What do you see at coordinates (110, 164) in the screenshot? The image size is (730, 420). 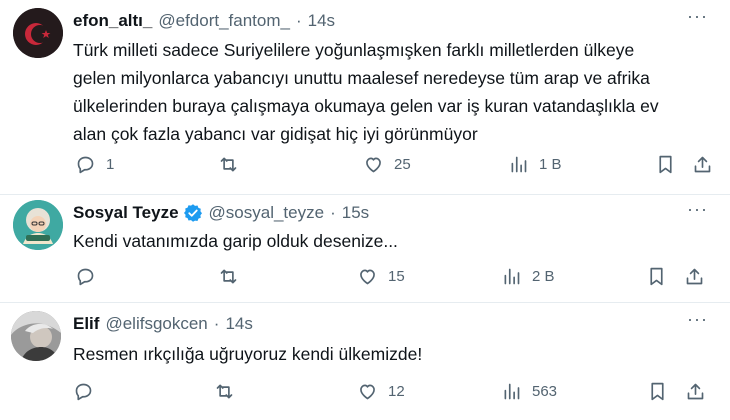 I see `reply-count: 1` at bounding box center [110, 164].